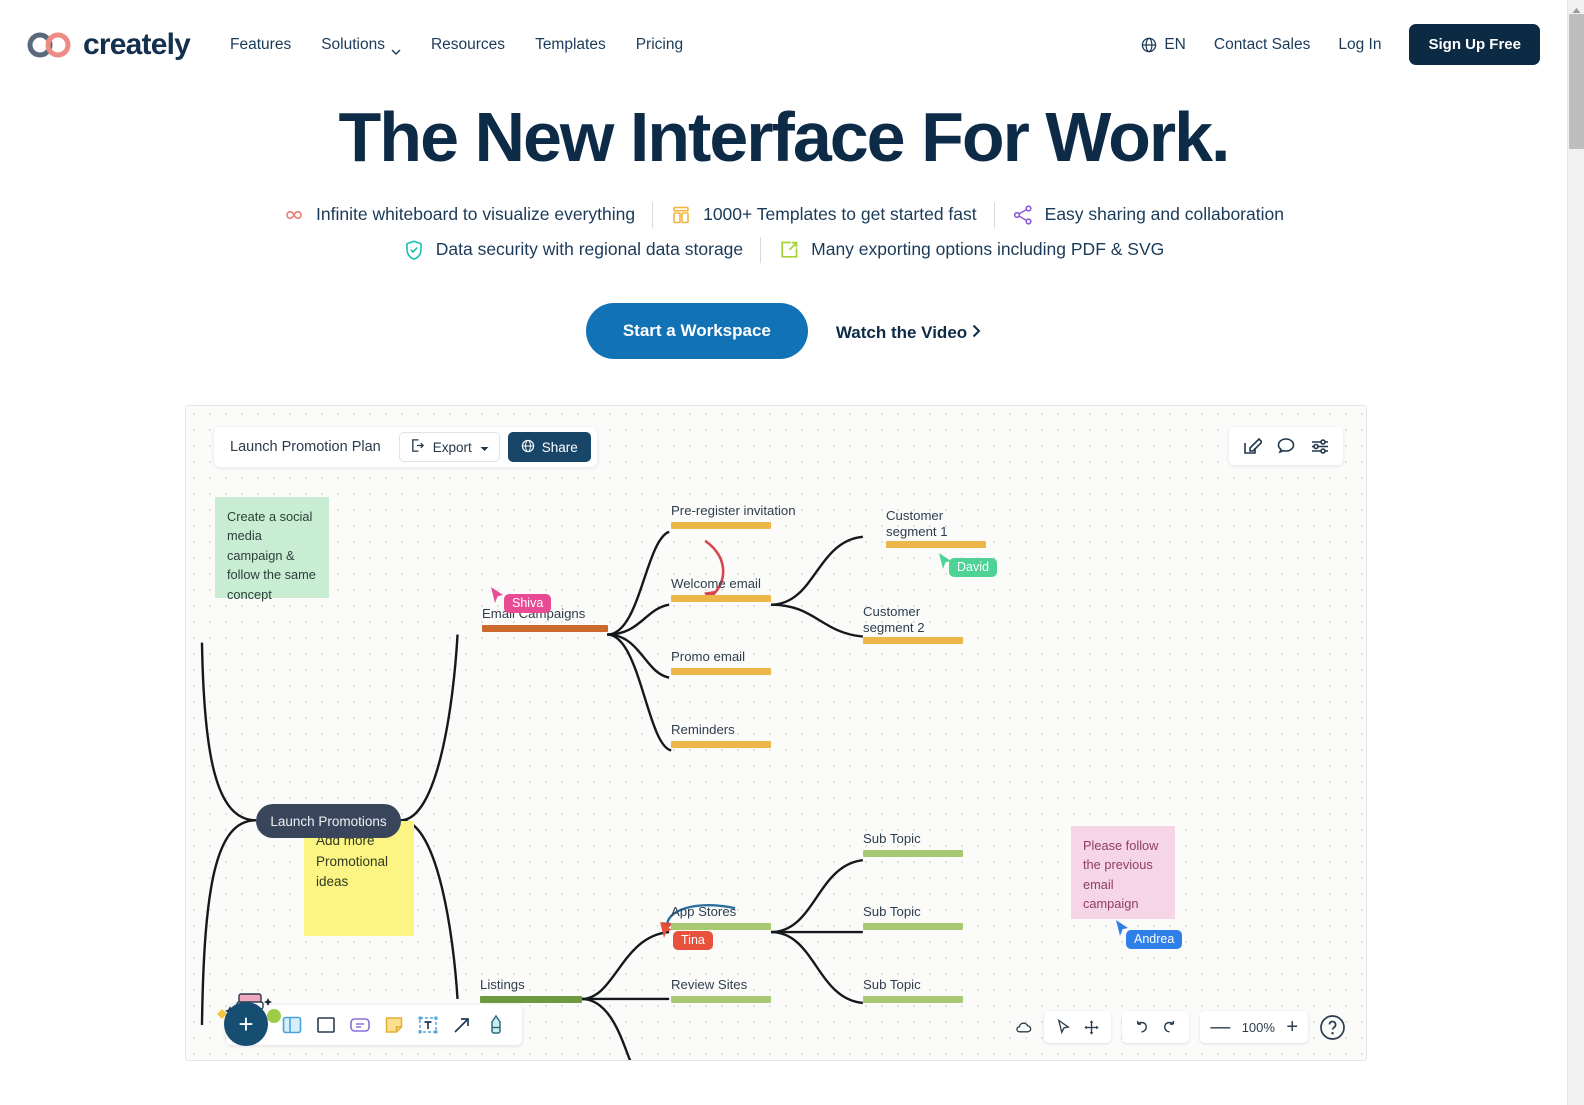  Describe the element at coordinates (709, 984) in the screenshot. I see `node-label: Review Sites` at that location.